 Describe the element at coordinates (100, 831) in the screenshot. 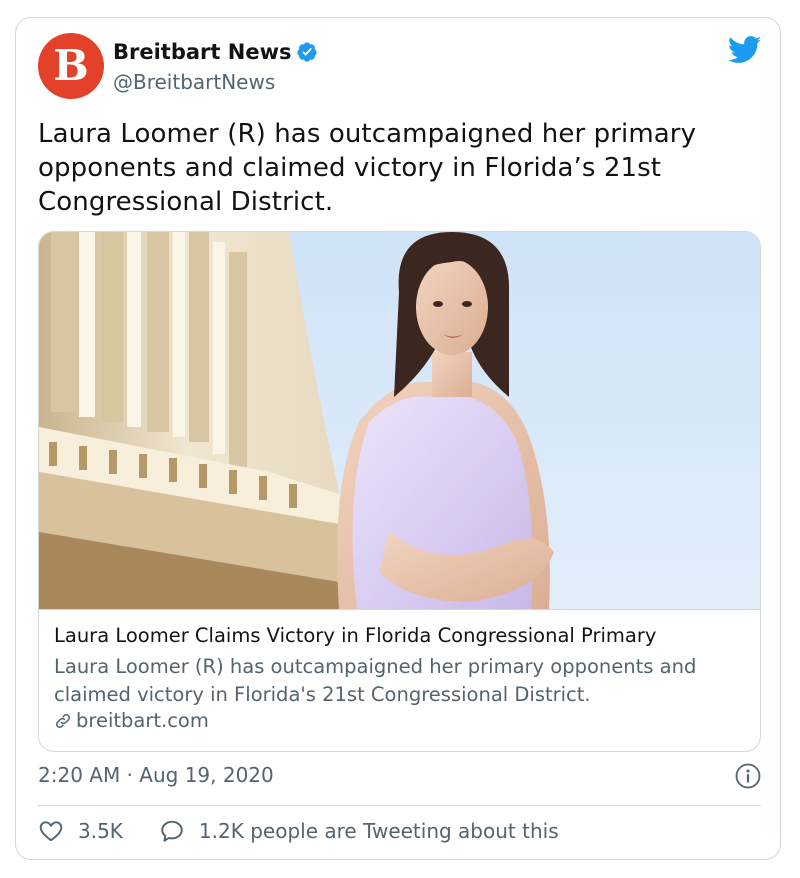

I see `like-count: 3.5K` at that location.